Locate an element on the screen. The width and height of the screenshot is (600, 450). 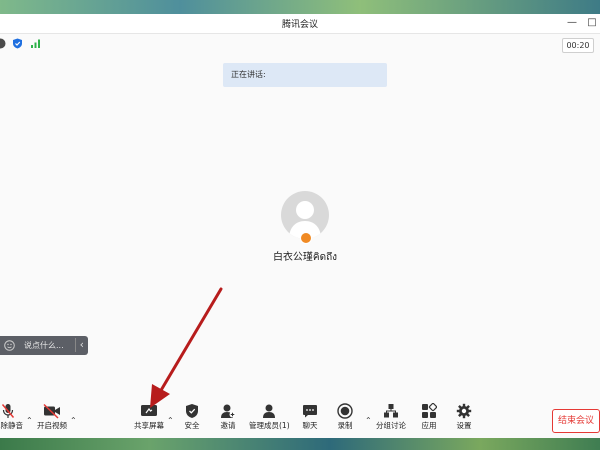
record-button: 录制 is located at coordinates (345, 419).